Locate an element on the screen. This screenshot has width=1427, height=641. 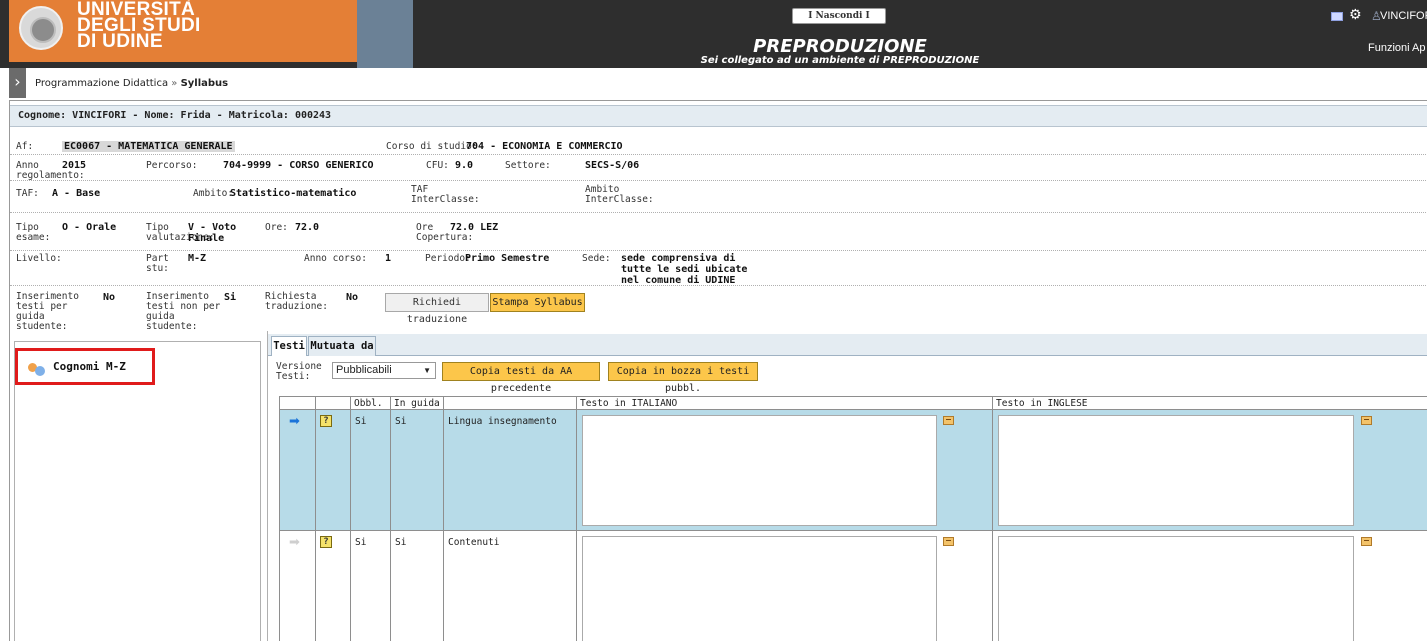
chevron-down-icon: ▼ is located at coordinates (427, 370).